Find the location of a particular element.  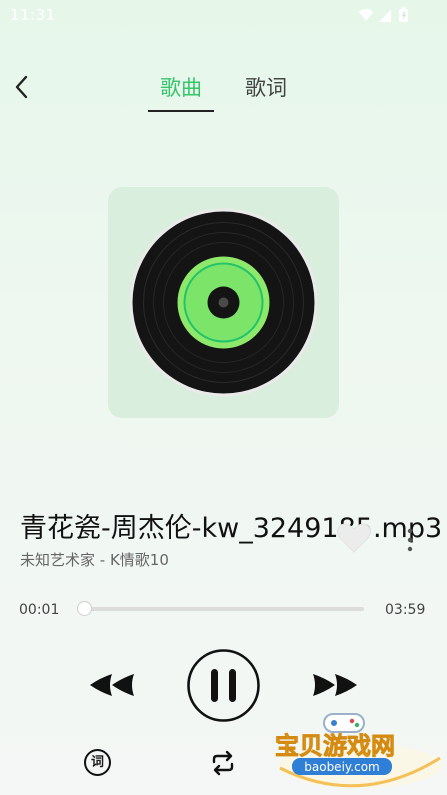

wifi-icon is located at coordinates (366, 15).